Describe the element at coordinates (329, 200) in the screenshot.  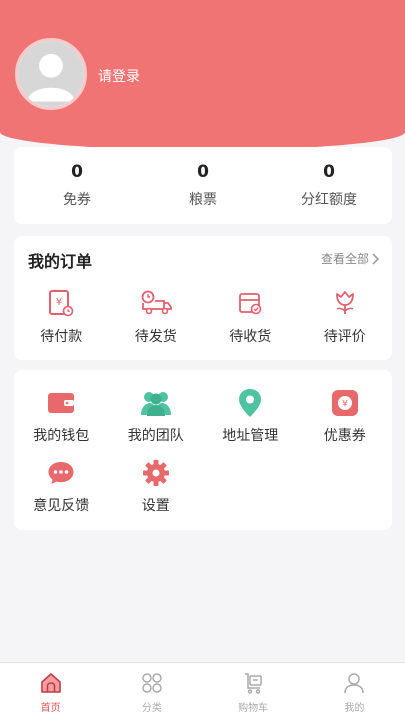
I see `stat-label: 分红额度` at that location.